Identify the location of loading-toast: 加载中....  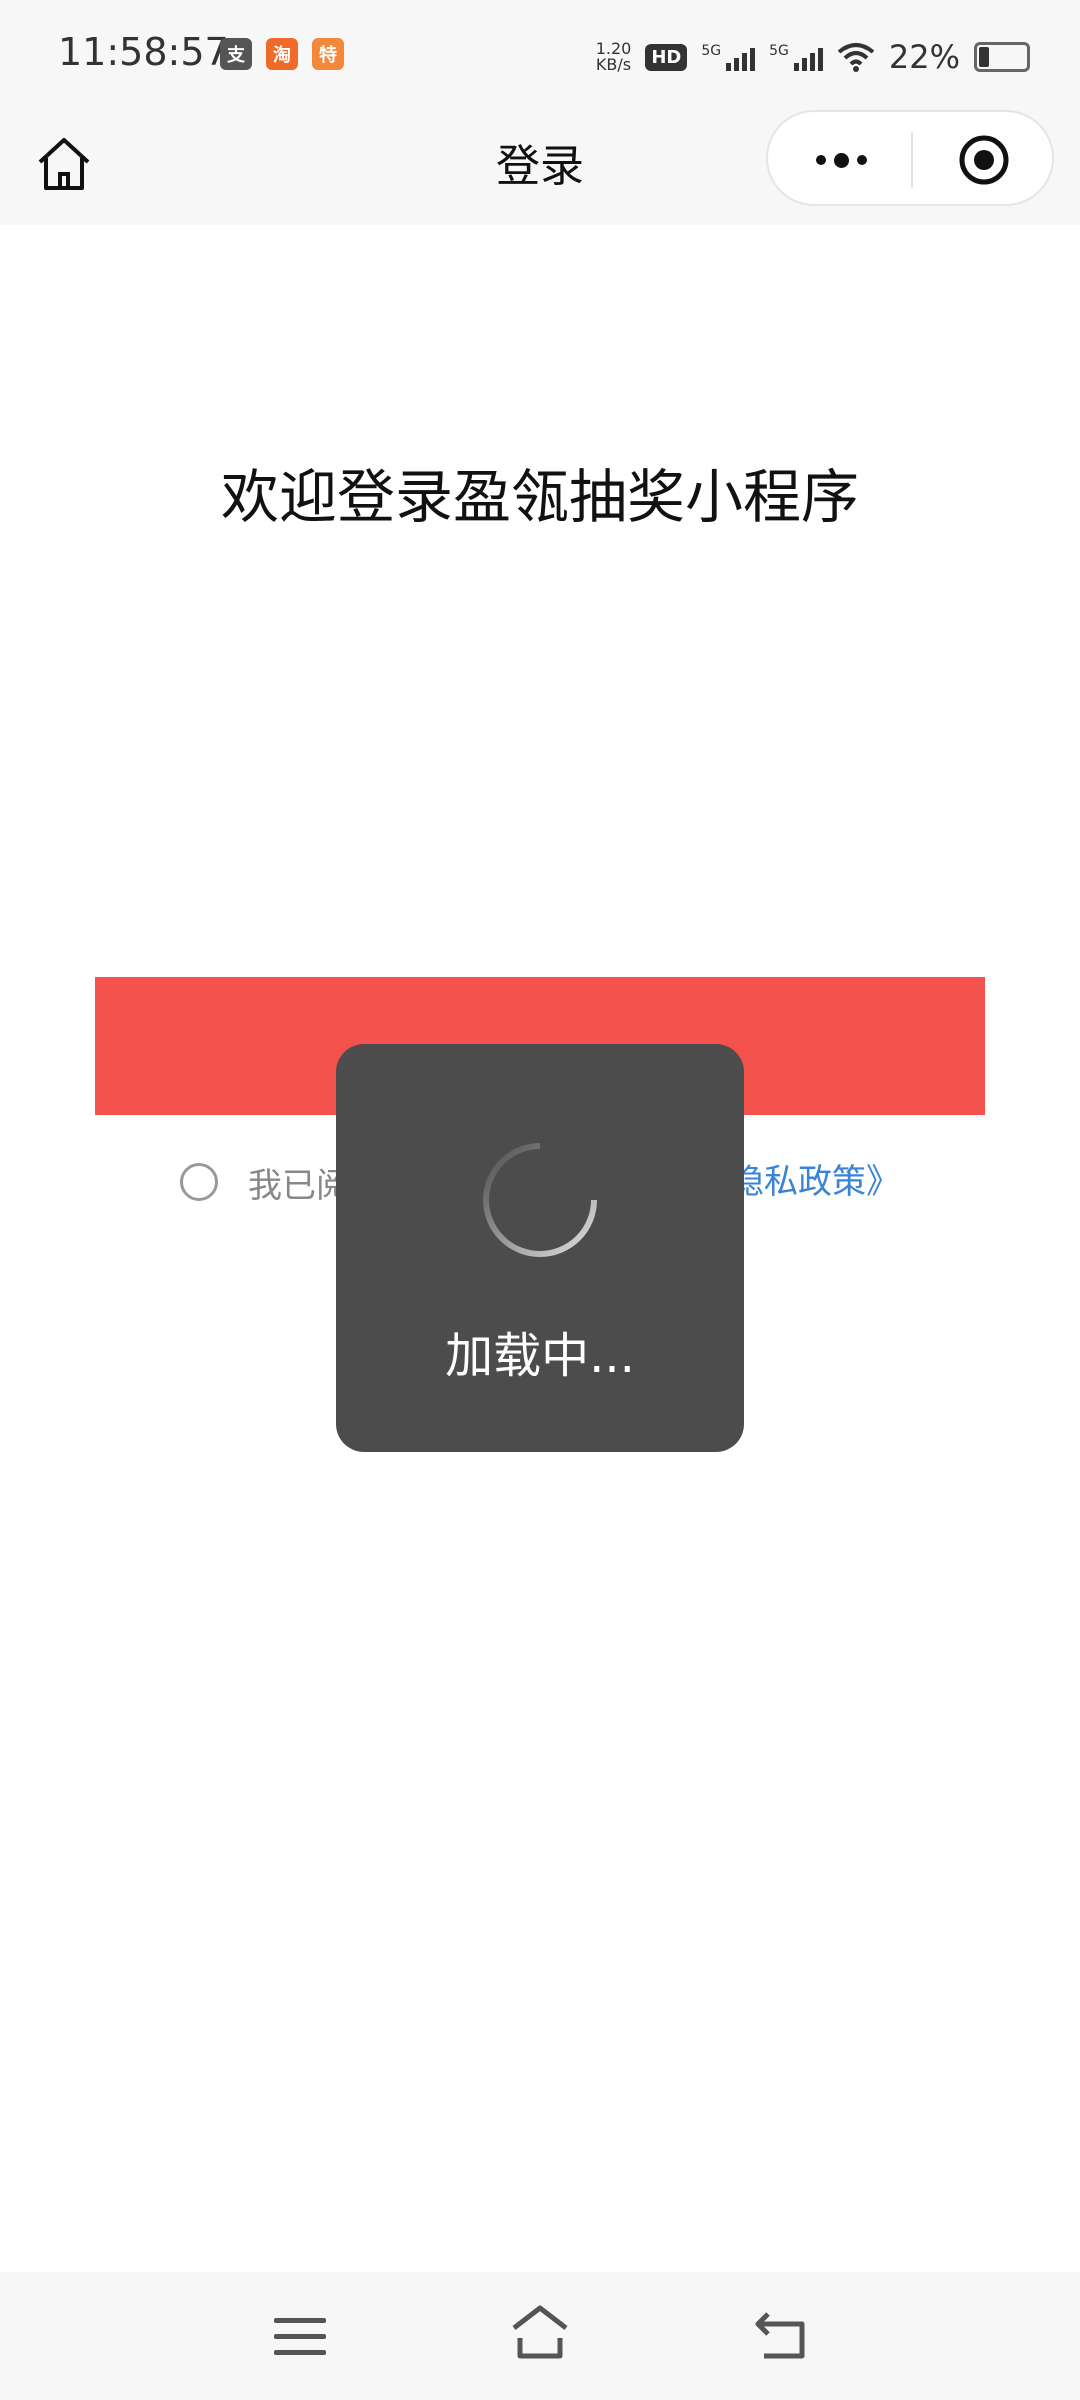
(540, 1248).